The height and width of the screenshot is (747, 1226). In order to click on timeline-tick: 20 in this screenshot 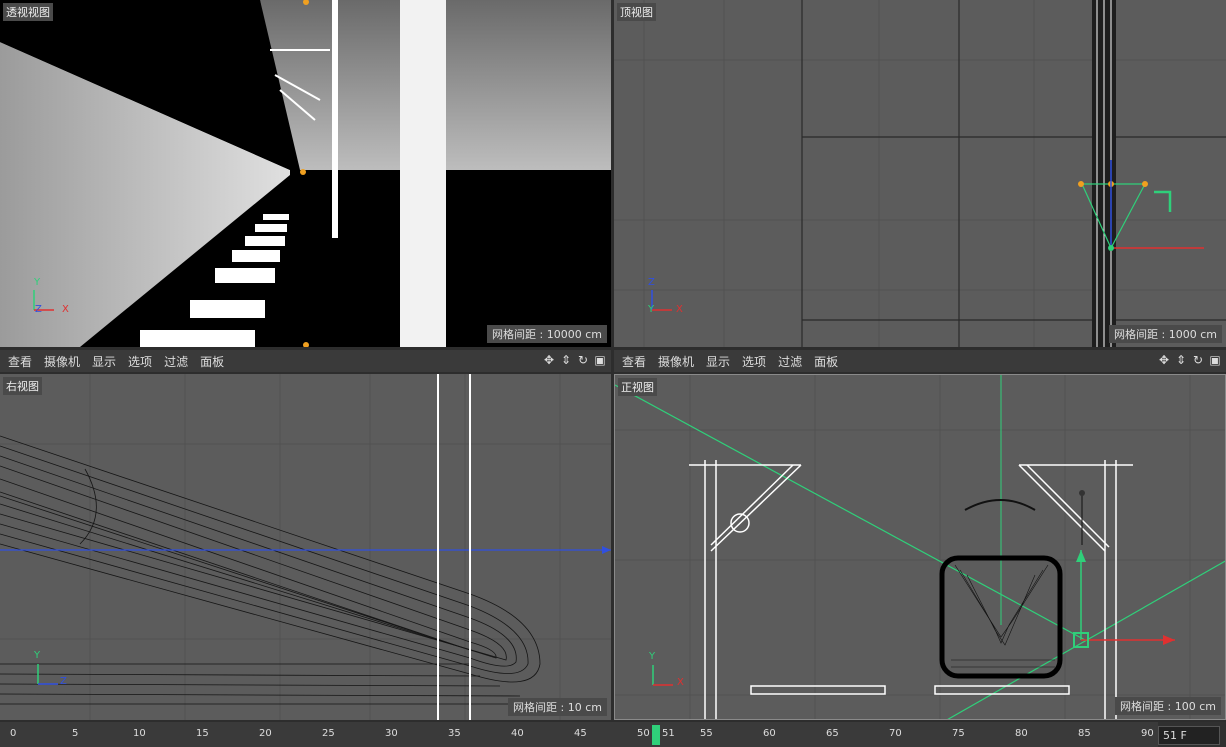, I will do `click(265, 733)`.